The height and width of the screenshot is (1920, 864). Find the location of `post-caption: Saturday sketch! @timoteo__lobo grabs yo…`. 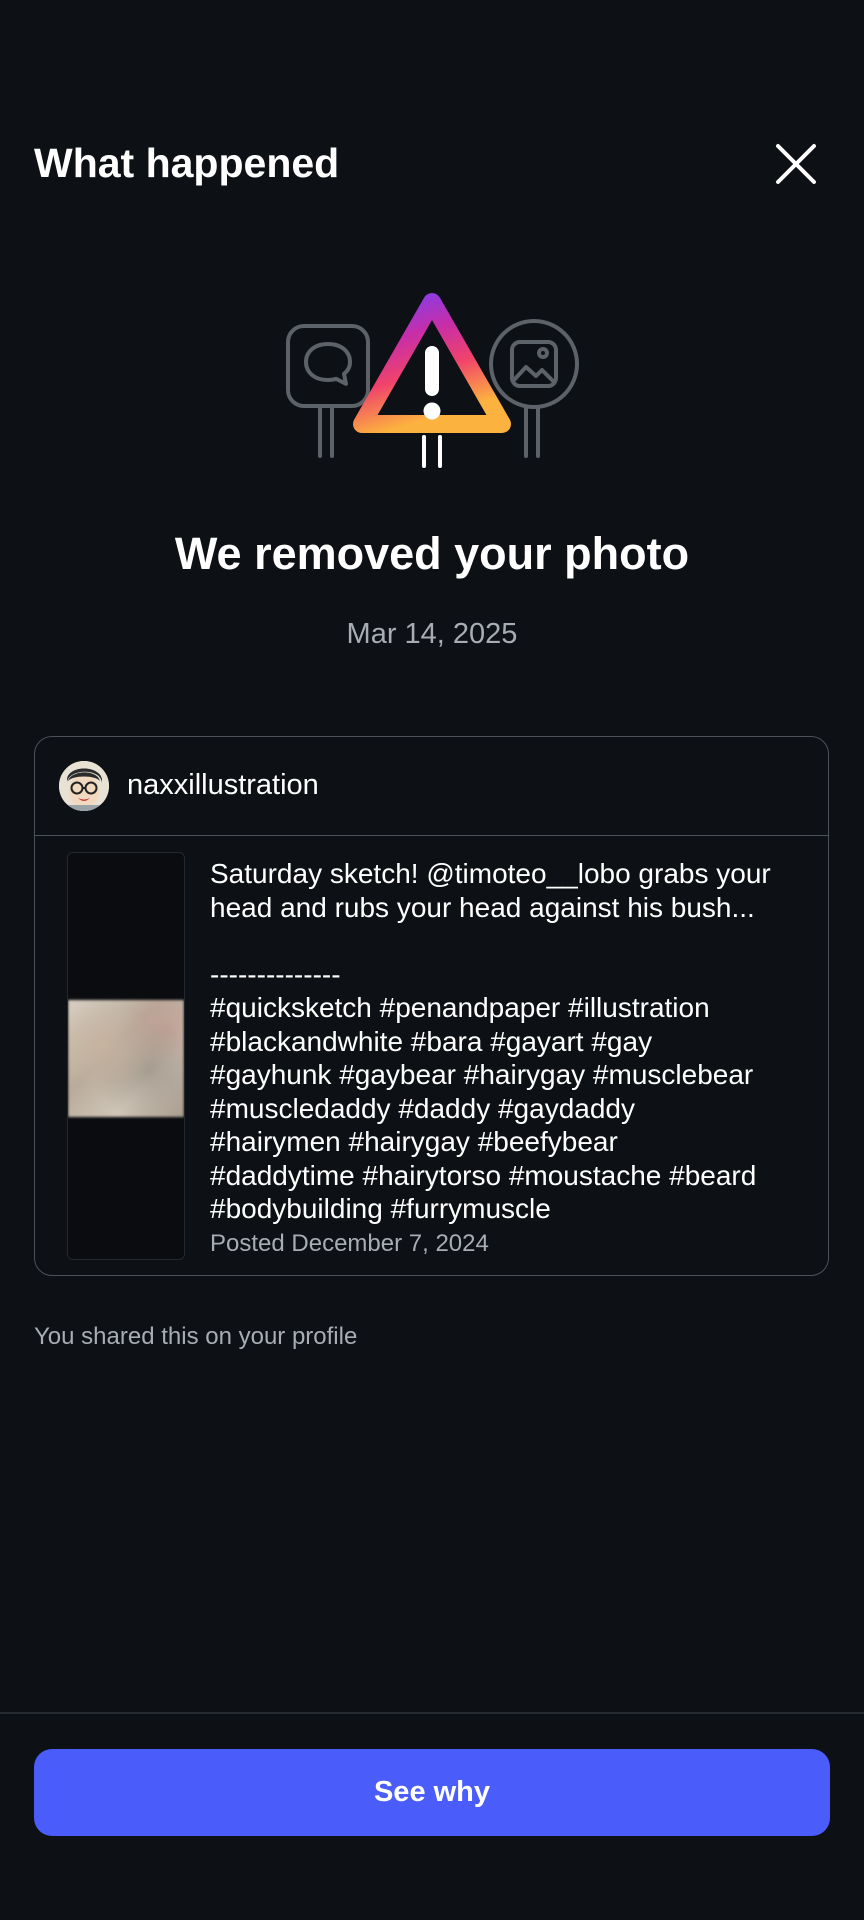

post-caption: Saturday sketch! @timoteo__lobo grabs yo… is located at coordinates (510, 1041).